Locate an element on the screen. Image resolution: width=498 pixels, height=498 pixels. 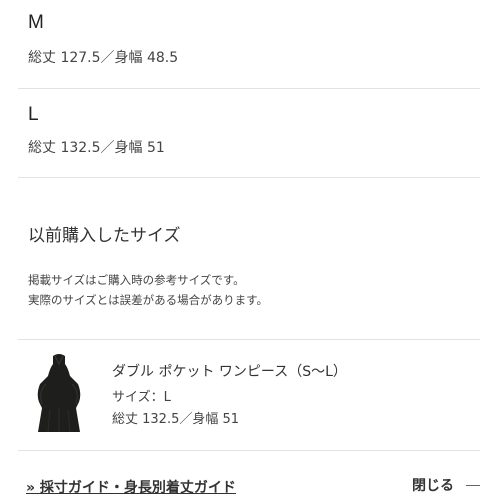
dress-image is located at coordinates (59, 392).